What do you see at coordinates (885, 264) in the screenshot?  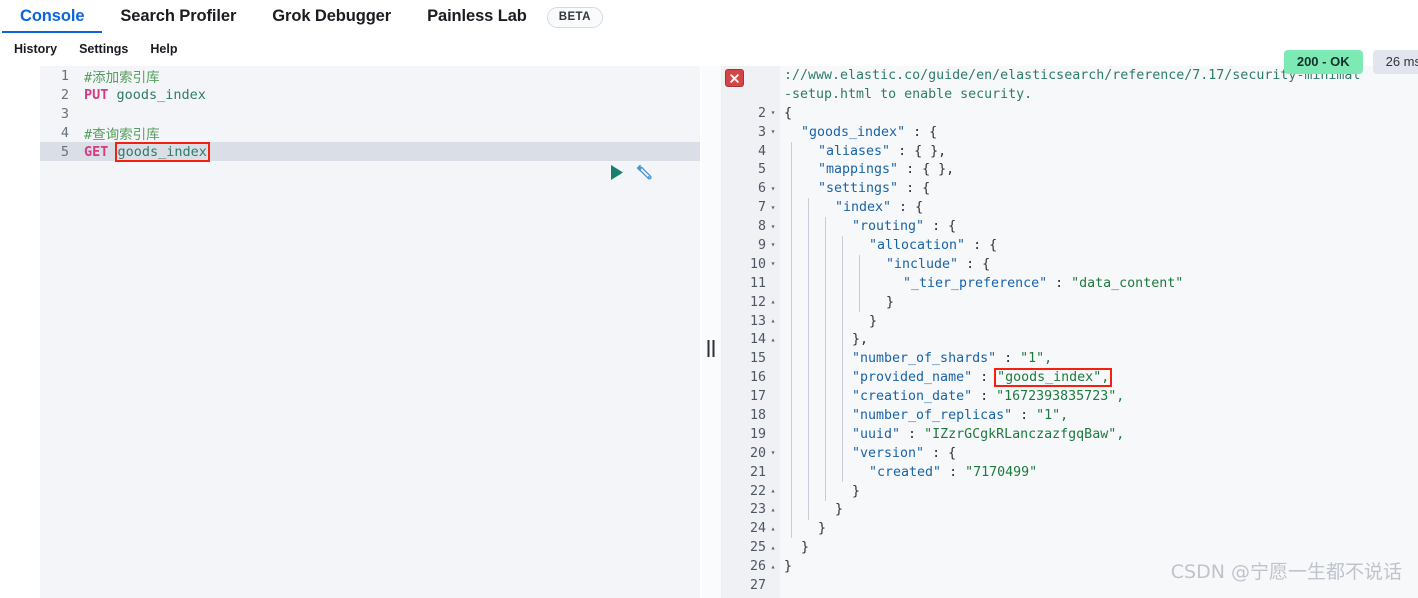 I see `response-line-text: "include" : {` at bounding box center [885, 264].